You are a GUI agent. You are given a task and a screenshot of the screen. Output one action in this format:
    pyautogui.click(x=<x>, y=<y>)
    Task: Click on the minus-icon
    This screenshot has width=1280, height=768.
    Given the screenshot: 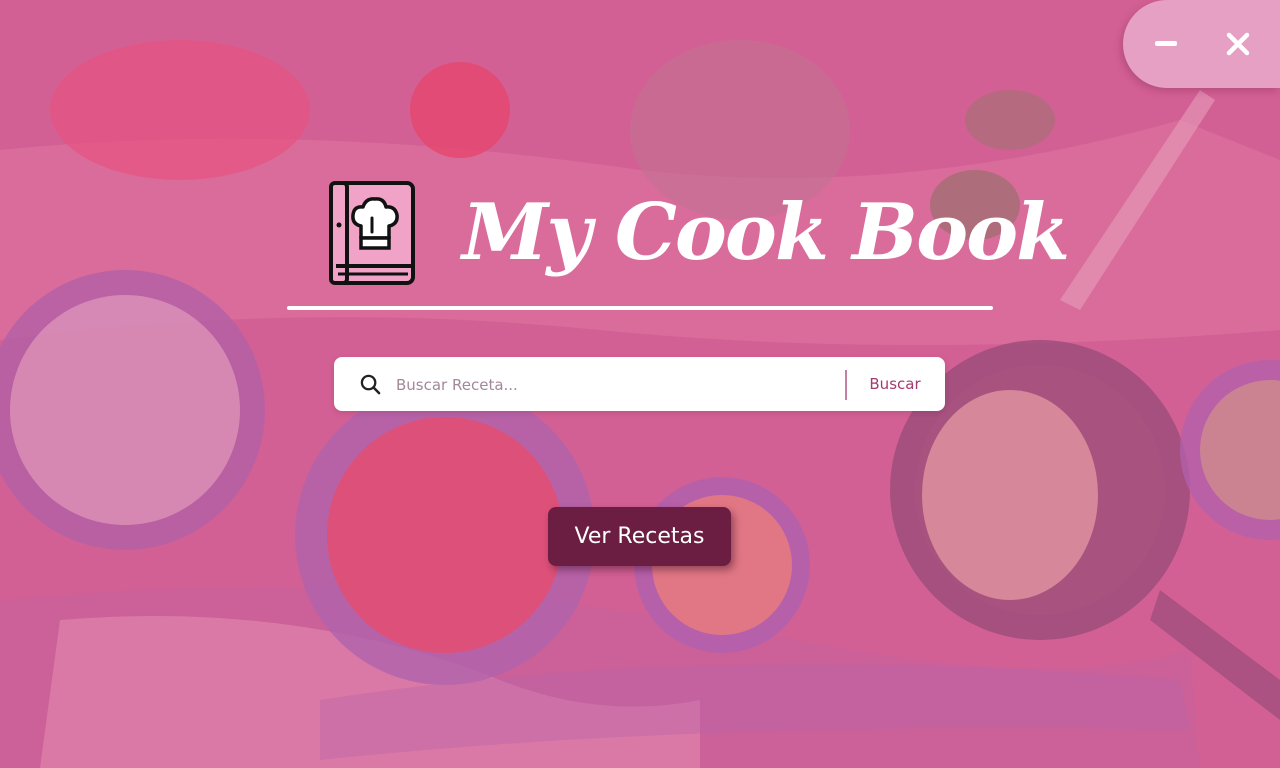 What is the action you would take?
    pyautogui.click(x=1166, y=43)
    